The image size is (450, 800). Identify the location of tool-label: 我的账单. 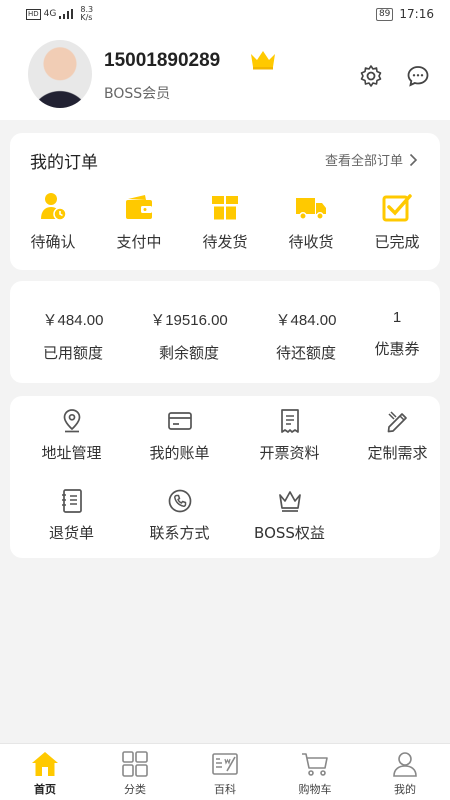
(179, 453).